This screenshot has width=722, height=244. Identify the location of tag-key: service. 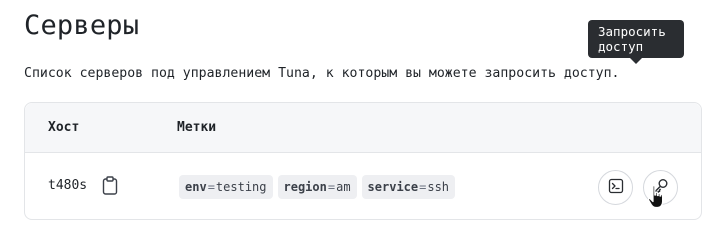
(393, 187).